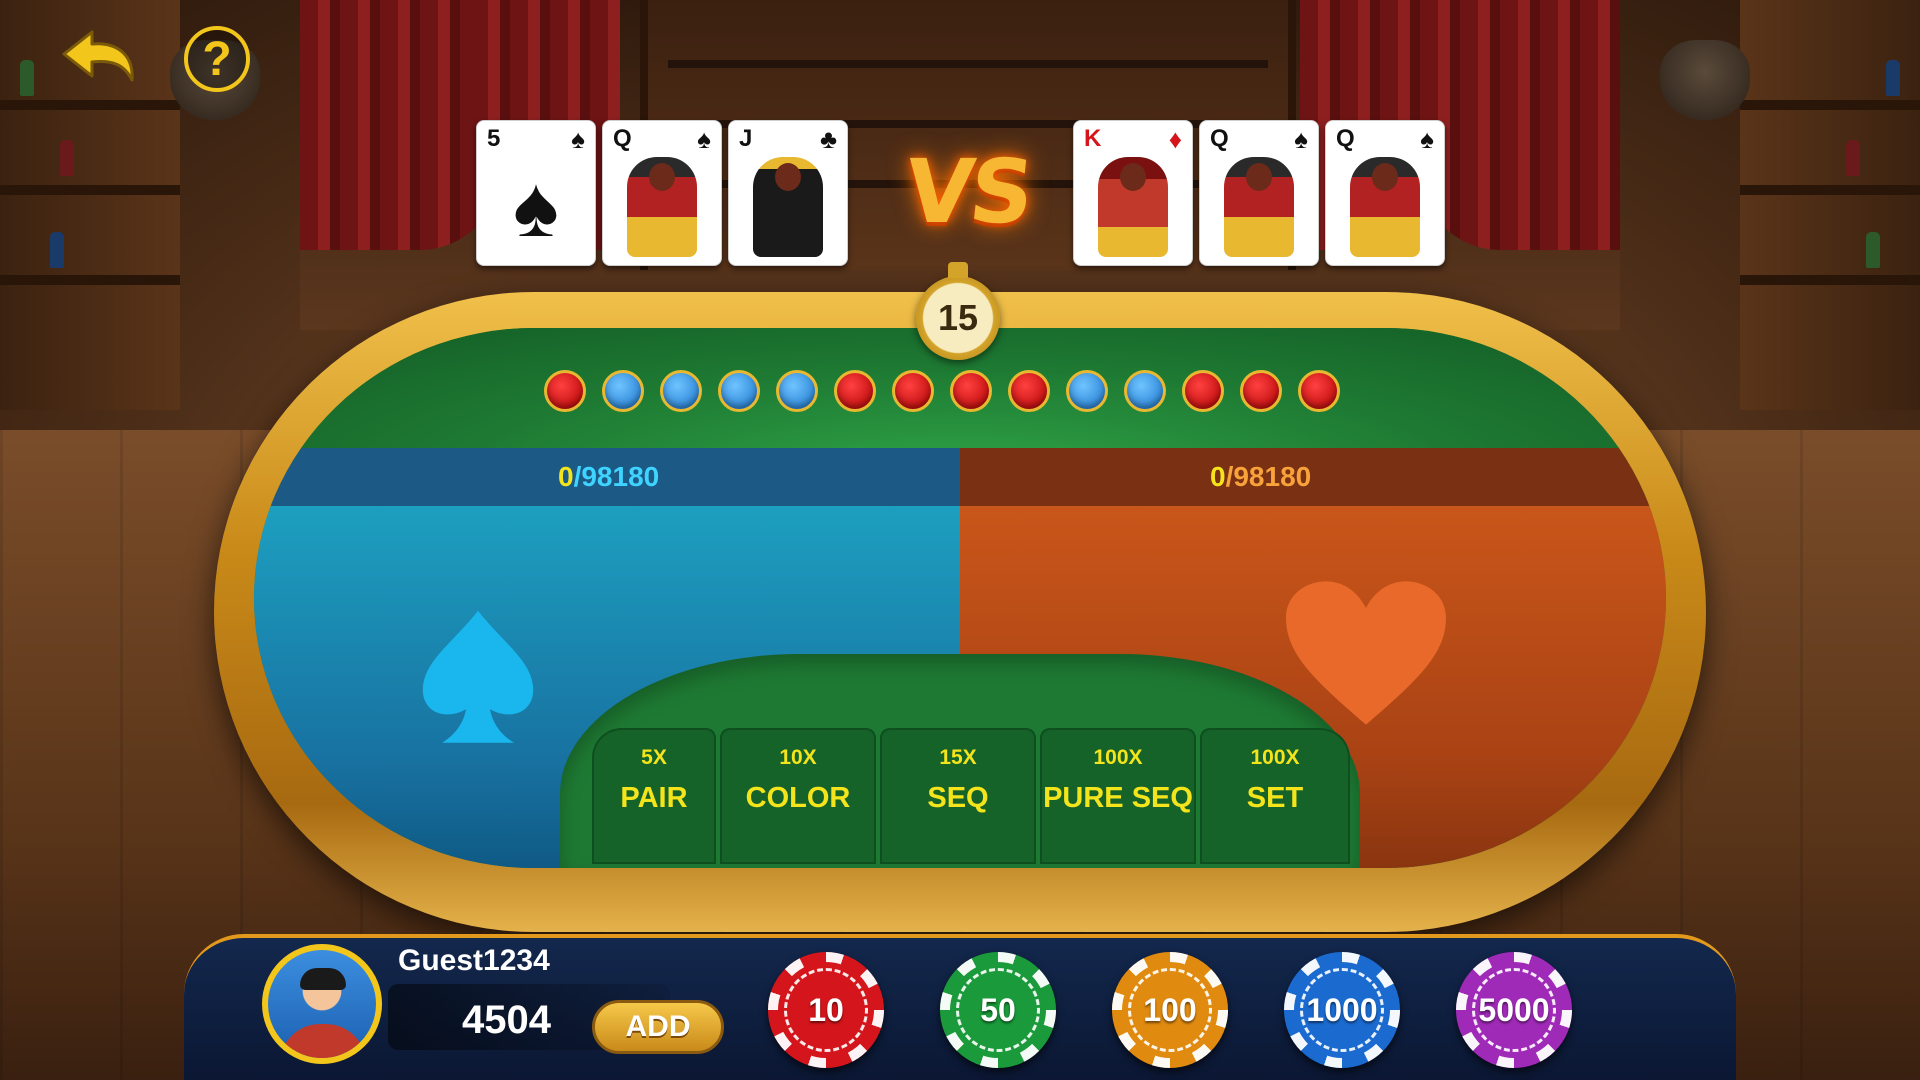 Image resolution: width=1920 pixels, height=1080 pixels. I want to click on card-pip-icon: ♠, so click(536, 207).